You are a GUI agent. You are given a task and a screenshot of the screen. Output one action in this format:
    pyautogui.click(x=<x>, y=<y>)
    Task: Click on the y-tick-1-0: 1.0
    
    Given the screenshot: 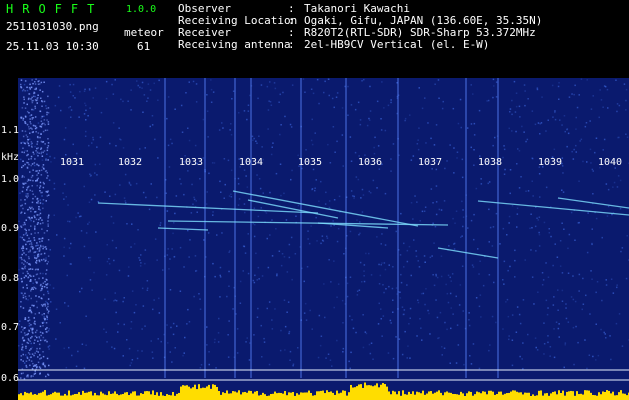 What is the action you would take?
    pyautogui.click(x=10, y=179)
    